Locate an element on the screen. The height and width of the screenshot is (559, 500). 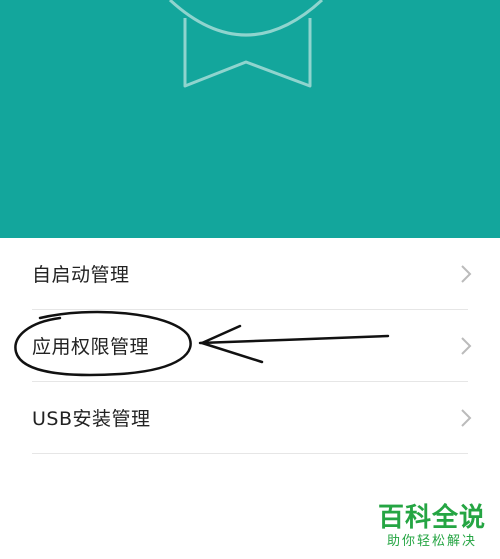
divider is located at coordinates (250, 453).